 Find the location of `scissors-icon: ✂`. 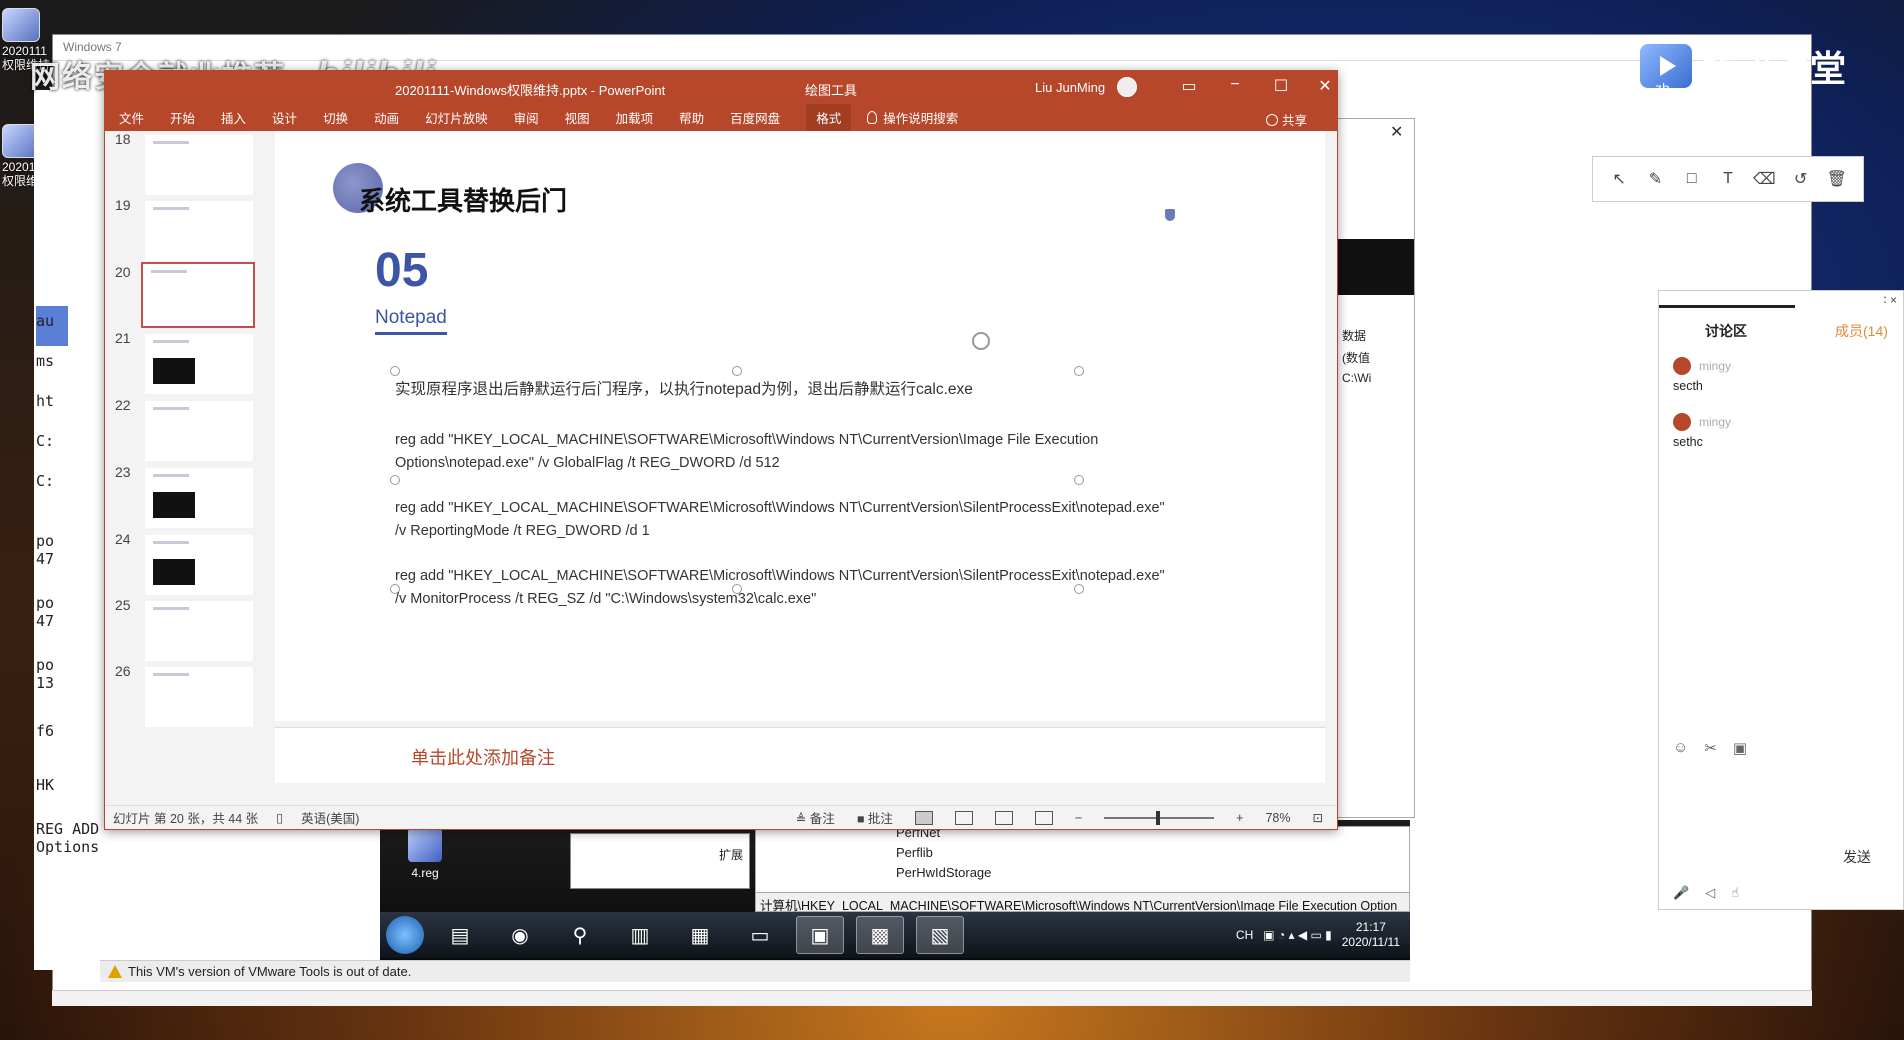

scissors-icon: ✂ is located at coordinates (1710, 748).